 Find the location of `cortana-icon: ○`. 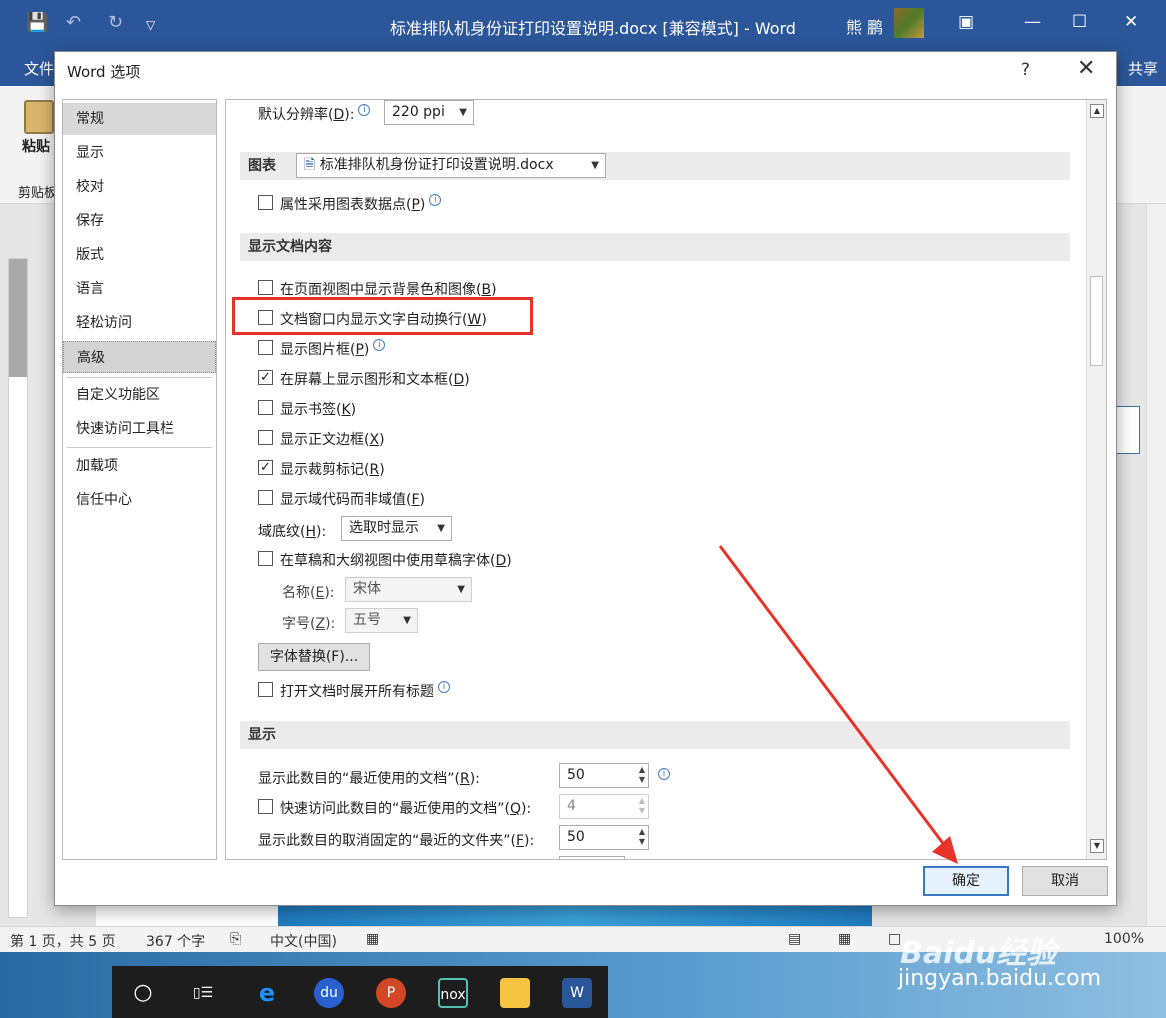

cortana-icon: ○ is located at coordinates (143, 993).